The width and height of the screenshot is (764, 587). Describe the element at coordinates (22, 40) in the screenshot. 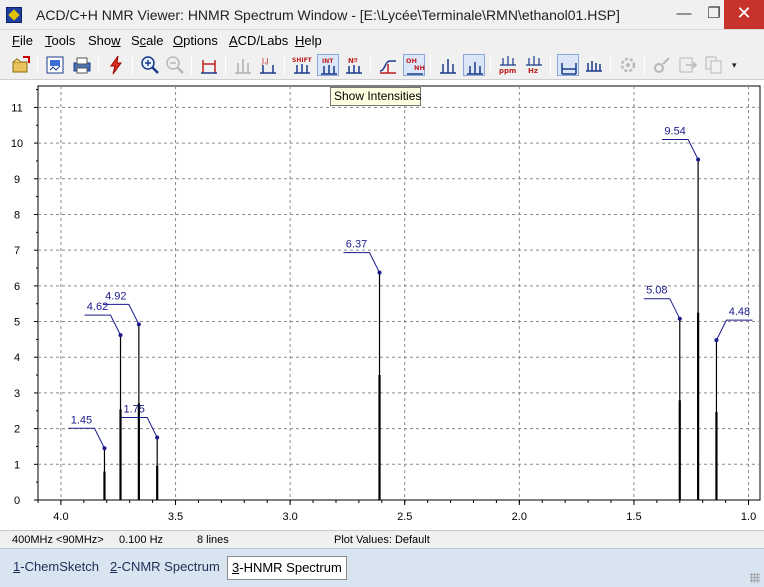

I see `menu-file: File` at that location.